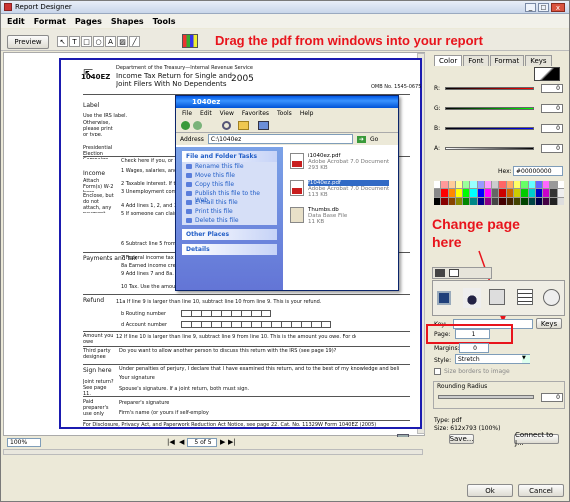 The image size is (570, 502). I want to click on task-copy: Copy this file, so click(229, 184).